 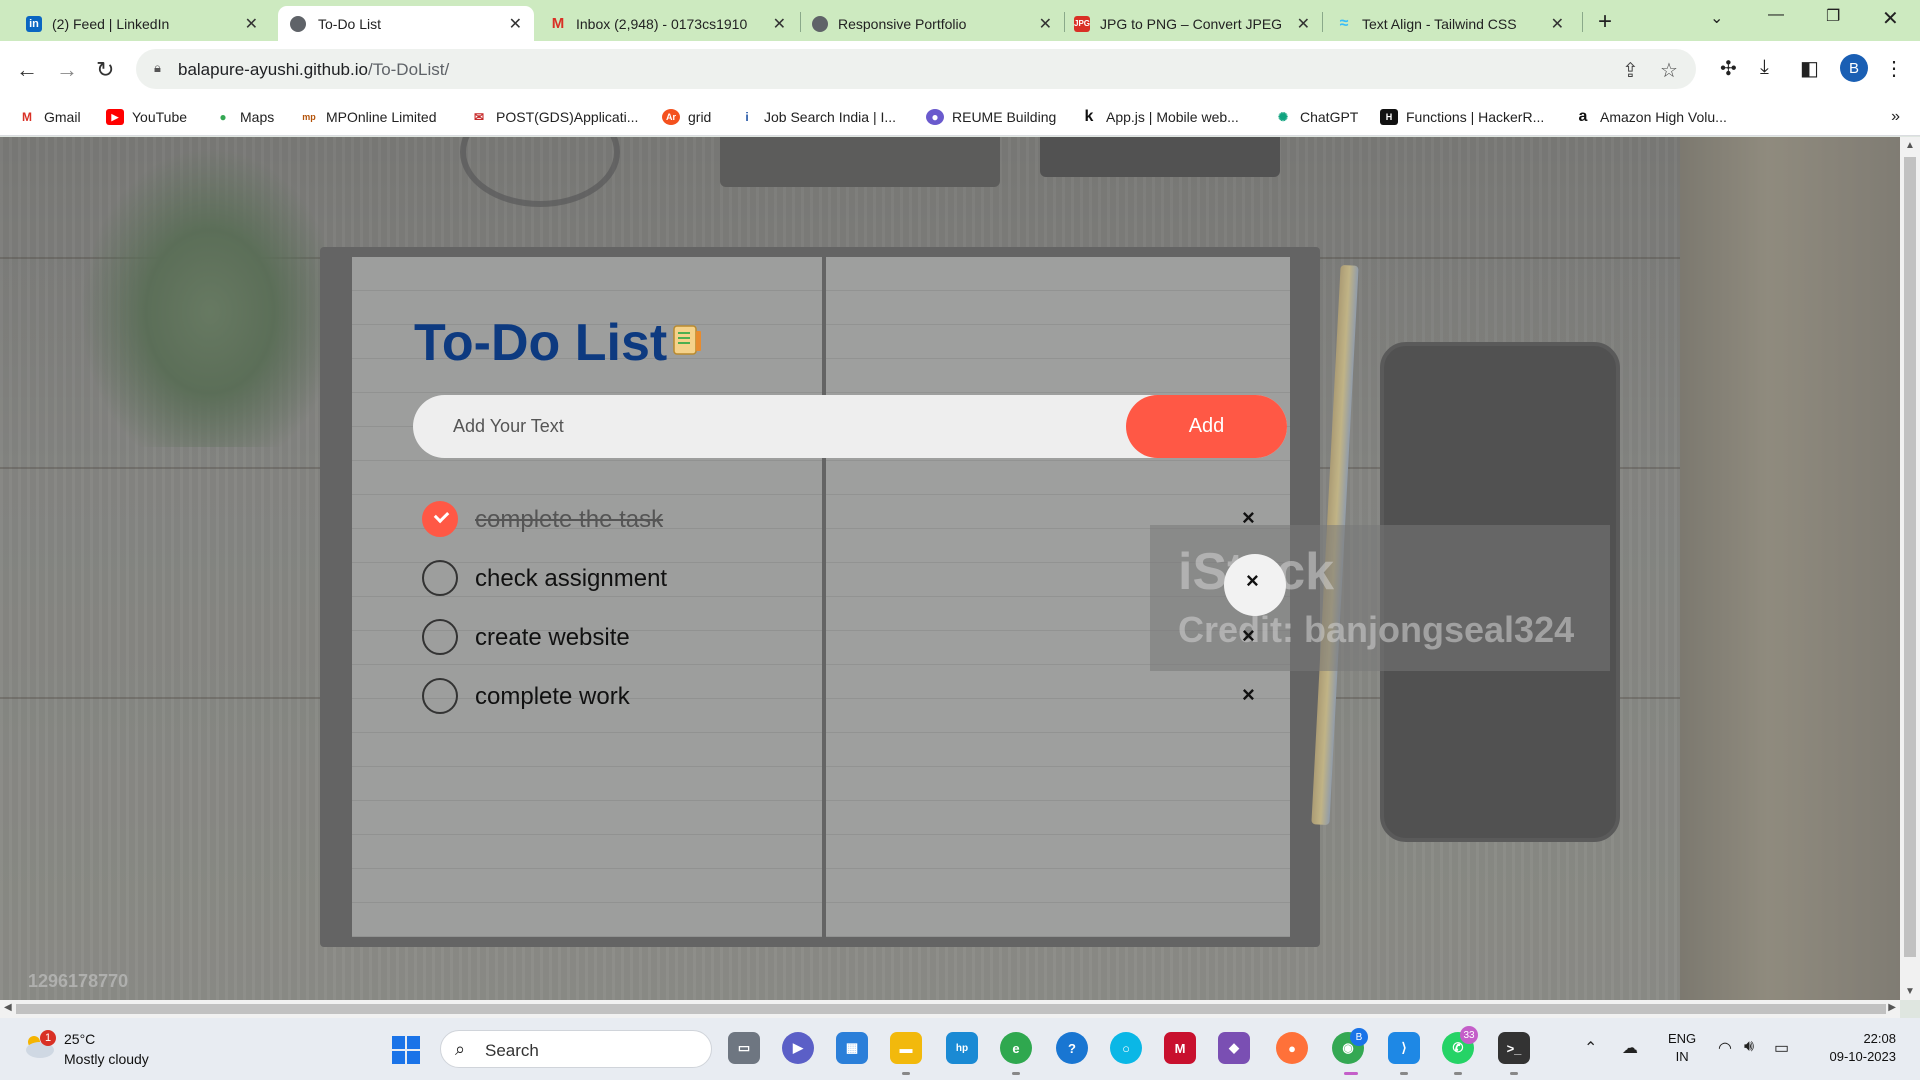 I want to click on running-indicator, so click(x=1458, y=1073).